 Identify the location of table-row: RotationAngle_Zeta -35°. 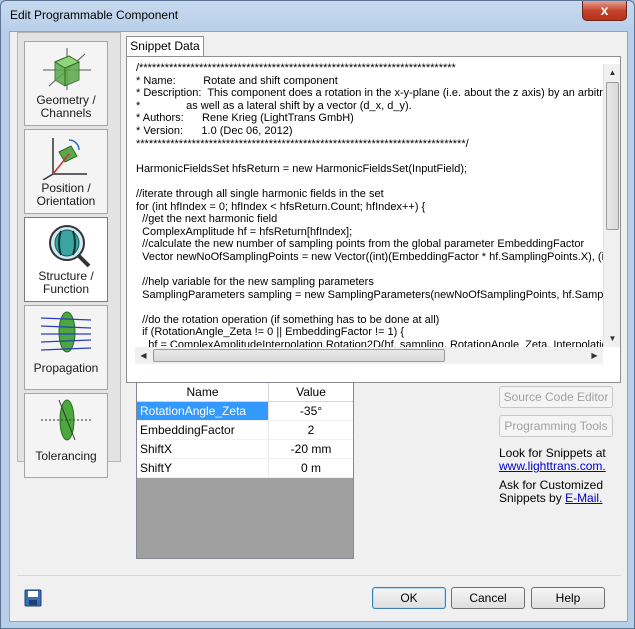
(245, 411).